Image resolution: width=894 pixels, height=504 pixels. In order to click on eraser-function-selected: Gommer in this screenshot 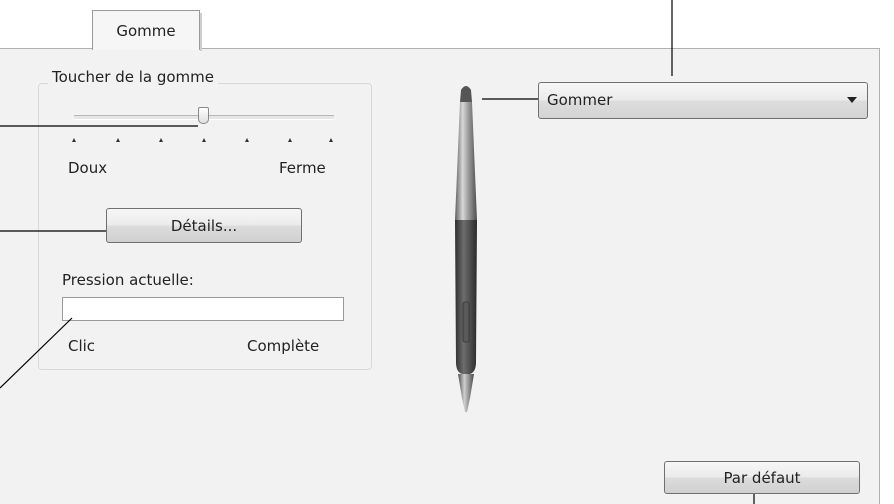, I will do `click(580, 100)`.